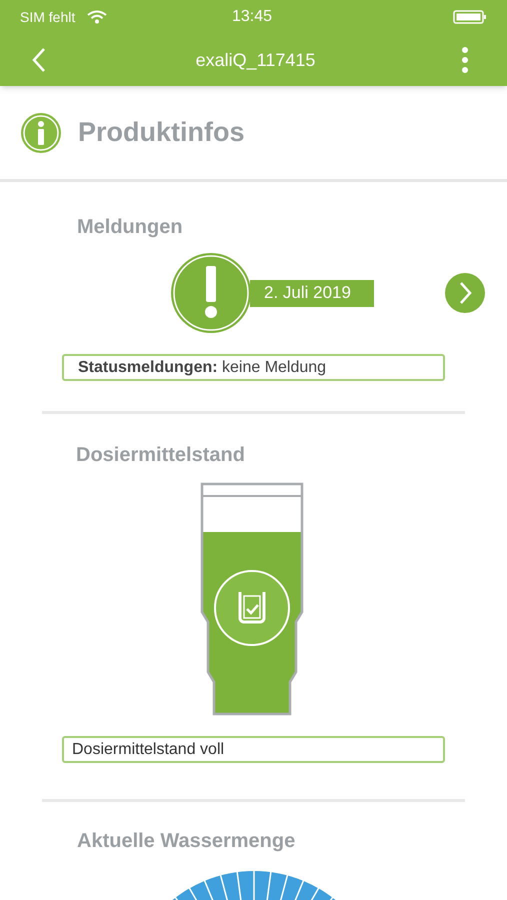  Describe the element at coordinates (470, 17) in the screenshot. I see `battery-icon` at that location.